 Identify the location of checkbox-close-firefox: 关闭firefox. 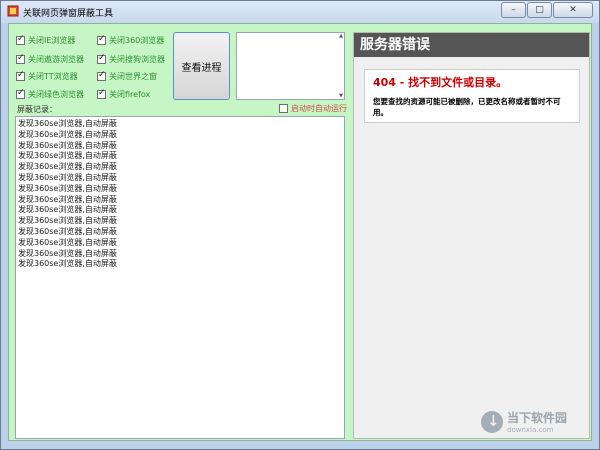
(124, 94).